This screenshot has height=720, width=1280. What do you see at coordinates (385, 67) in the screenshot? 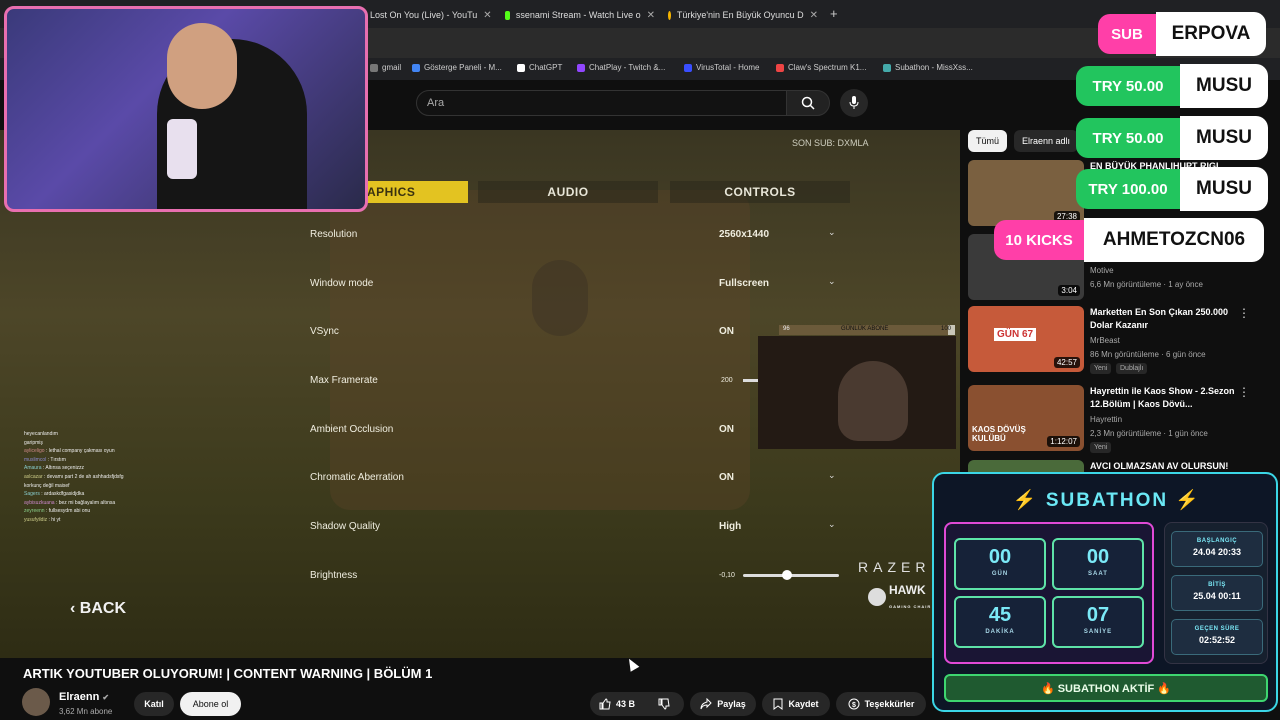
I see `bookmark: gmail` at bounding box center [385, 67].